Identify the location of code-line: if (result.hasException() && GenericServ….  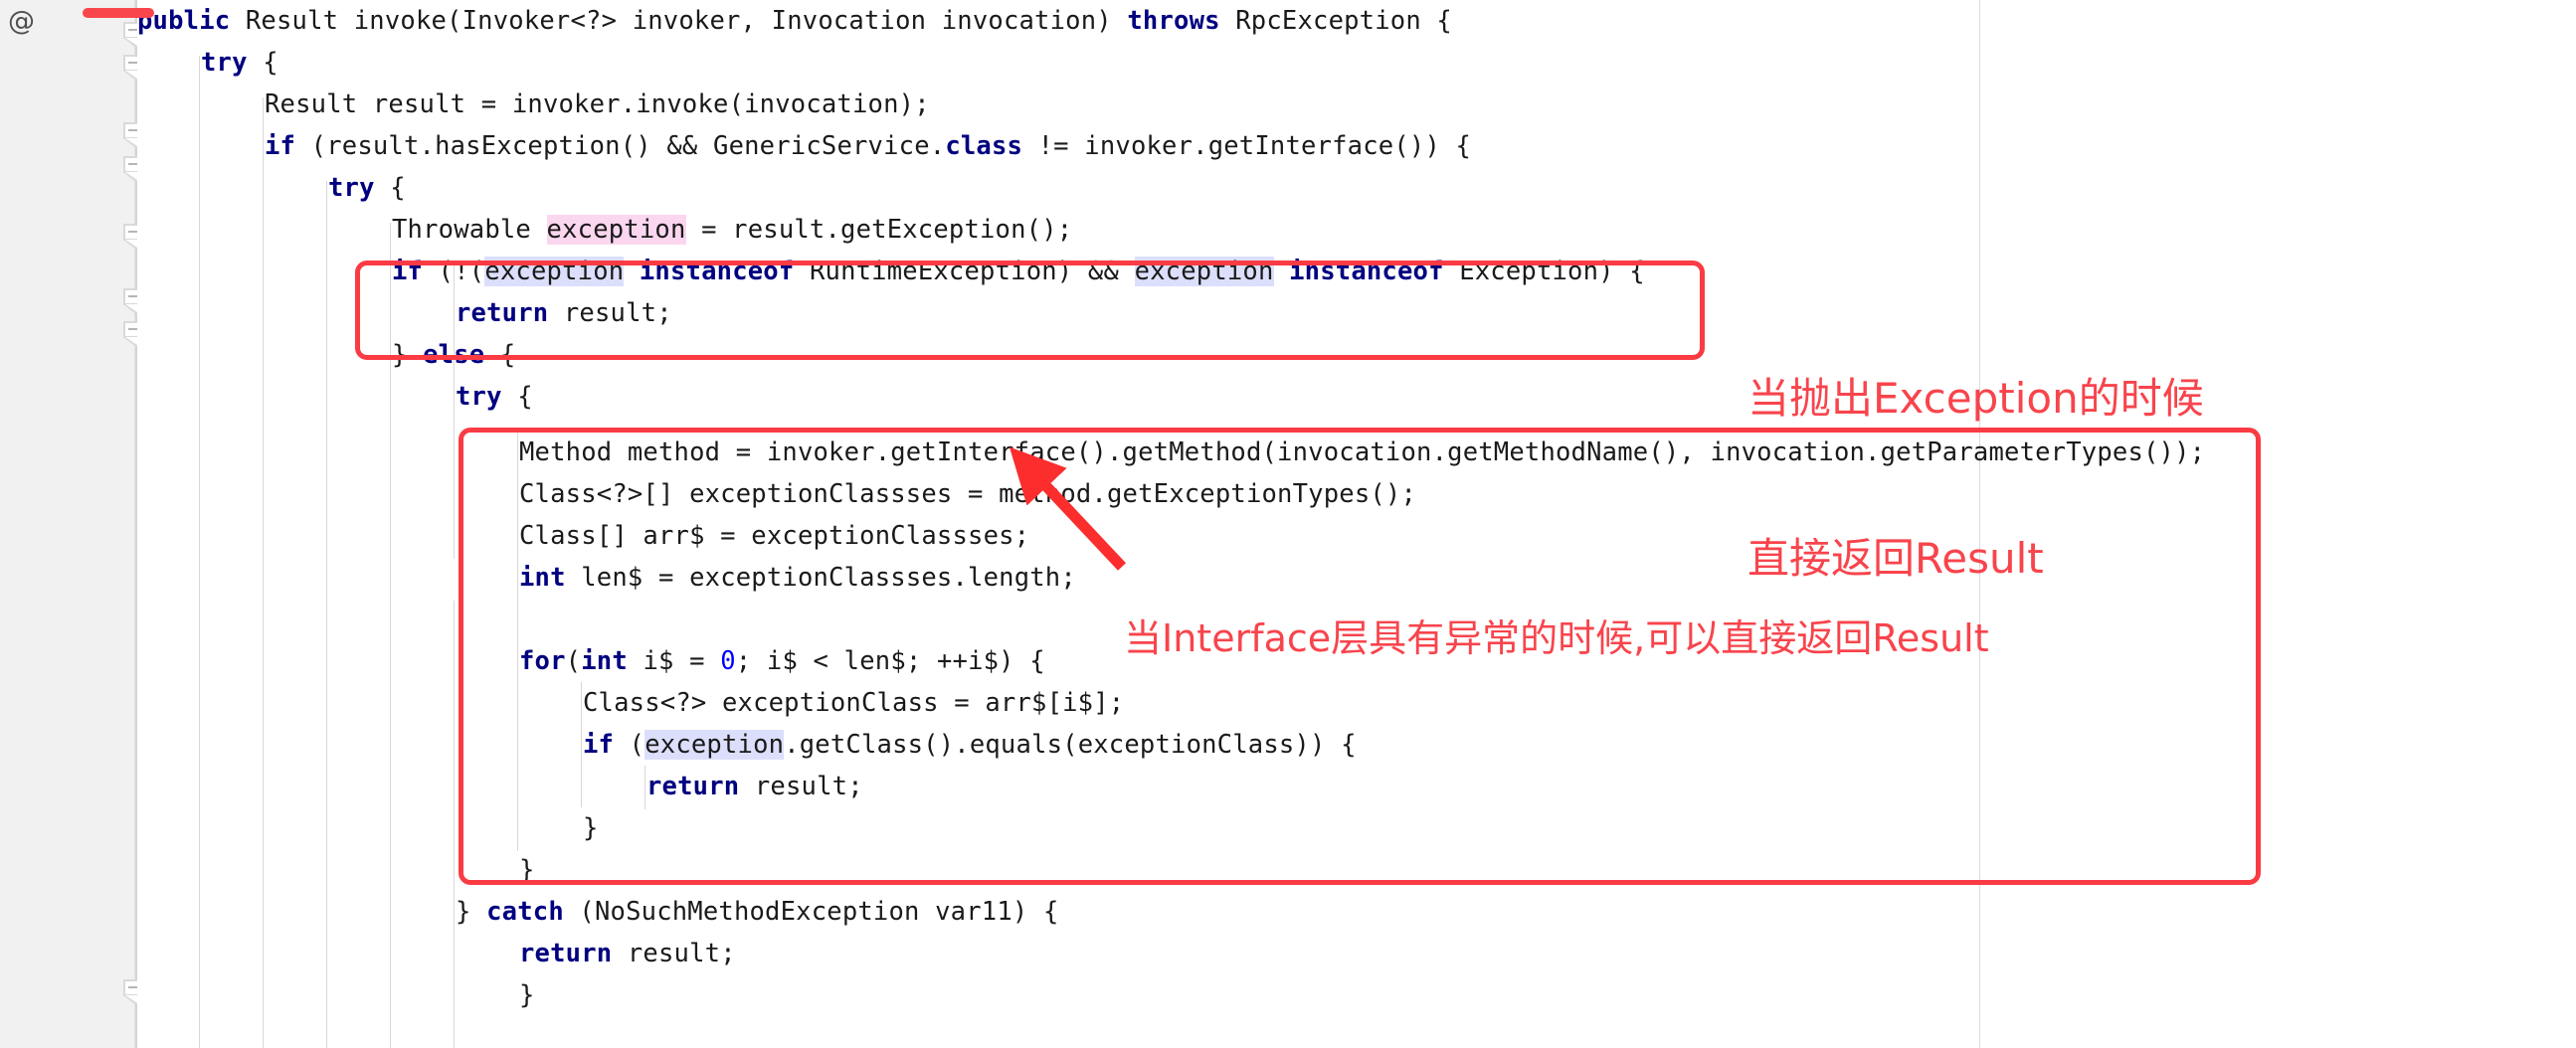
(868, 146).